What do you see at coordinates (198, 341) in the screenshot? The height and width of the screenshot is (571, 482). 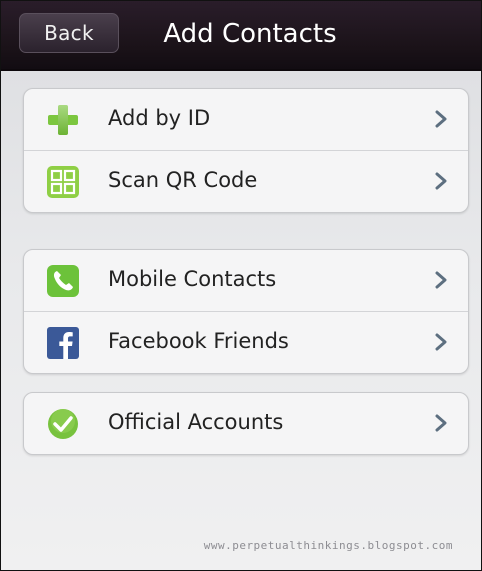 I see `facebook-friends-label: Facebook Friends` at bounding box center [198, 341].